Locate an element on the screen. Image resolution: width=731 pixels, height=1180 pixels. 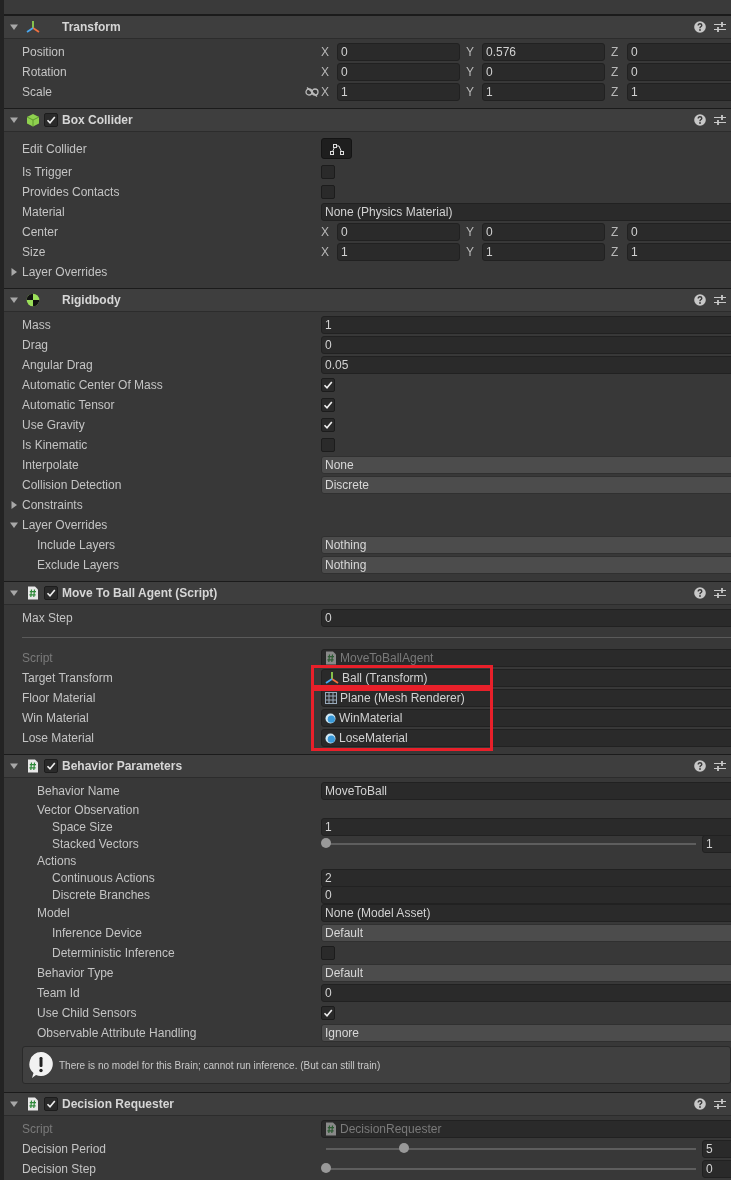
object-field: None (Model Asset) is located at coordinates (526, 913).